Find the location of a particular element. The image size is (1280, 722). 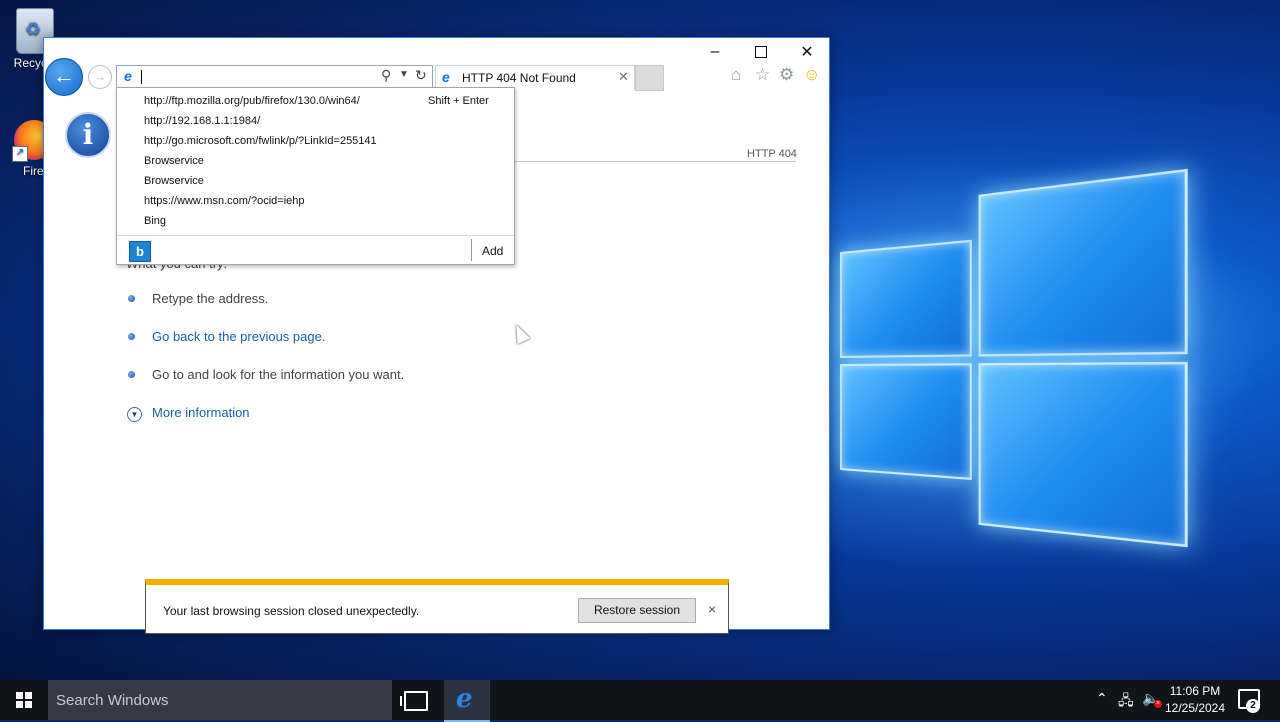

shortcut-hint: Shift + Enter is located at coordinates (458, 101).